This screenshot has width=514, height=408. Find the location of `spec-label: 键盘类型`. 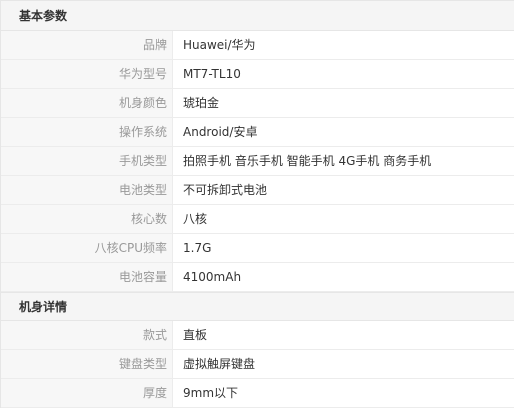

spec-label: 键盘类型 is located at coordinates (87, 364).